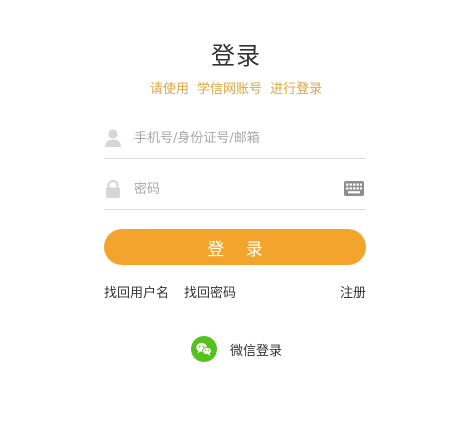 This screenshot has width=472, height=441. I want to click on wechat-login-label: 微信登录, so click(256, 351).